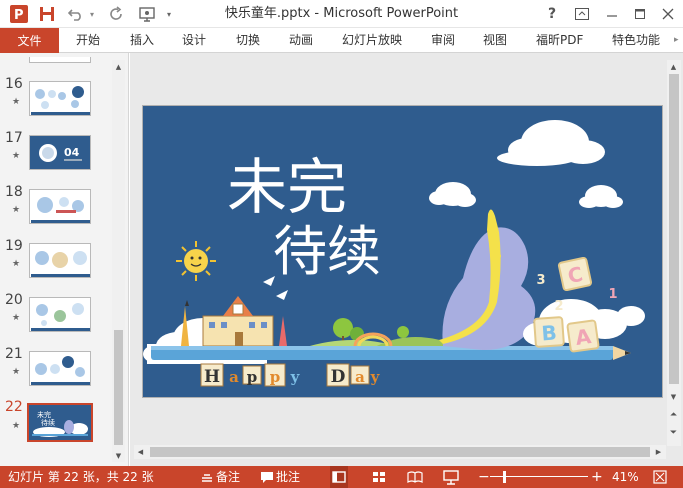 Image resolution: width=683 pixels, height=488 pixels. What do you see at coordinates (208, 477) in the screenshot?
I see `notes-icon` at bounding box center [208, 477].